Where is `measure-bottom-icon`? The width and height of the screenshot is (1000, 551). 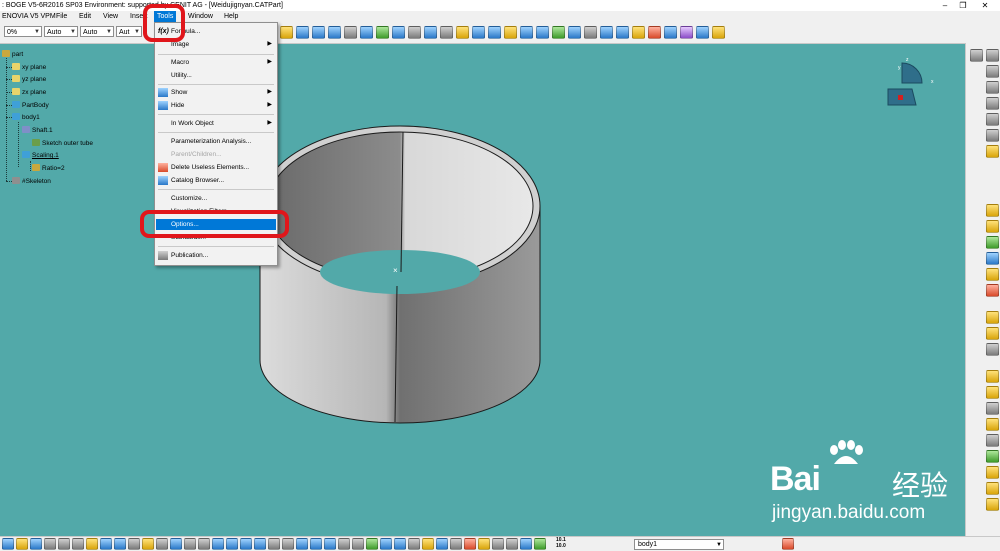 measure-bottom-icon is located at coordinates (386, 544).